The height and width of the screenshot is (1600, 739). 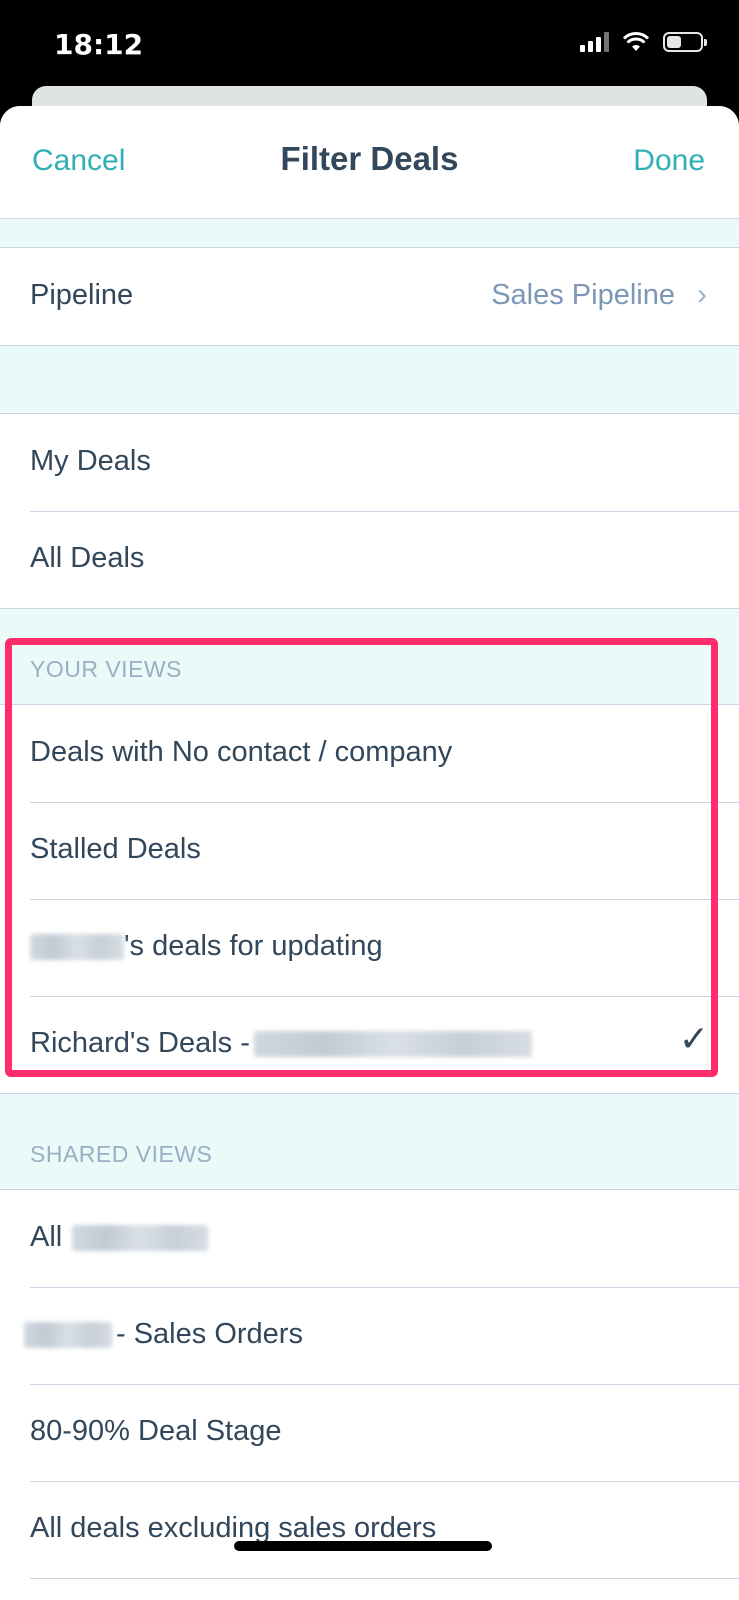 What do you see at coordinates (140, 1043) in the screenshot?
I see `view-label: Richard's Deals -` at bounding box center [140, 1043].